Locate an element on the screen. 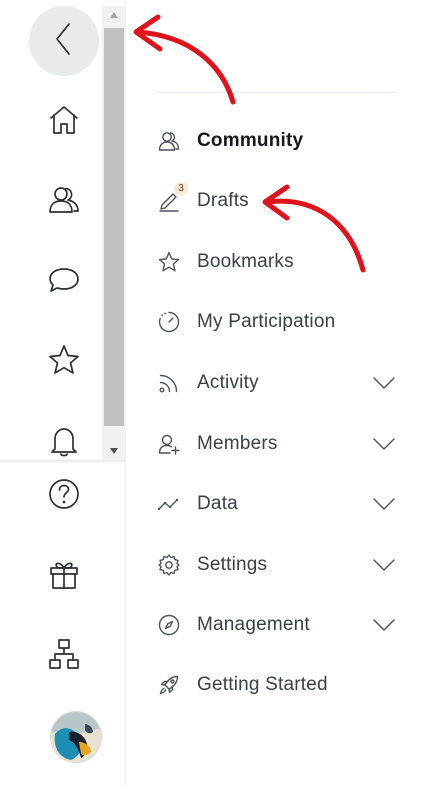  rail-gifts-button is located at coordinates (64, 576).